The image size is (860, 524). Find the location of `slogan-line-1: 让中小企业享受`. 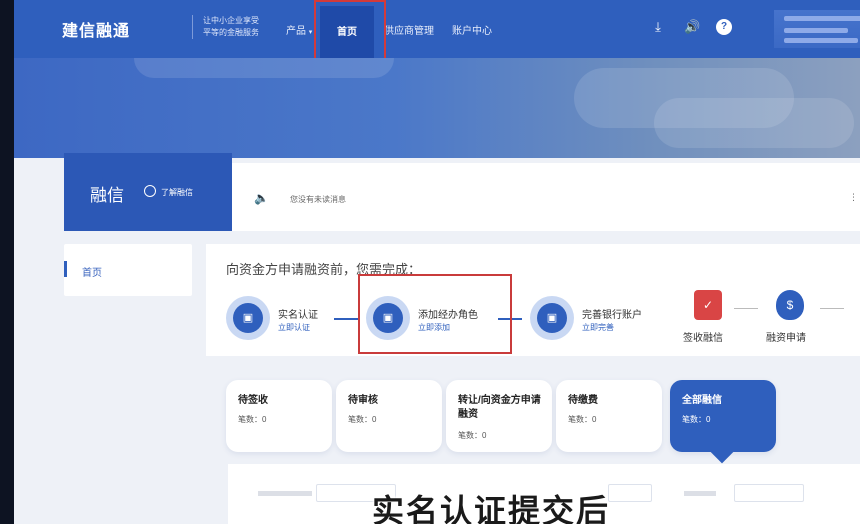

slogan-line-1: 让中小企业享受 is located at coordinates (231, 20).